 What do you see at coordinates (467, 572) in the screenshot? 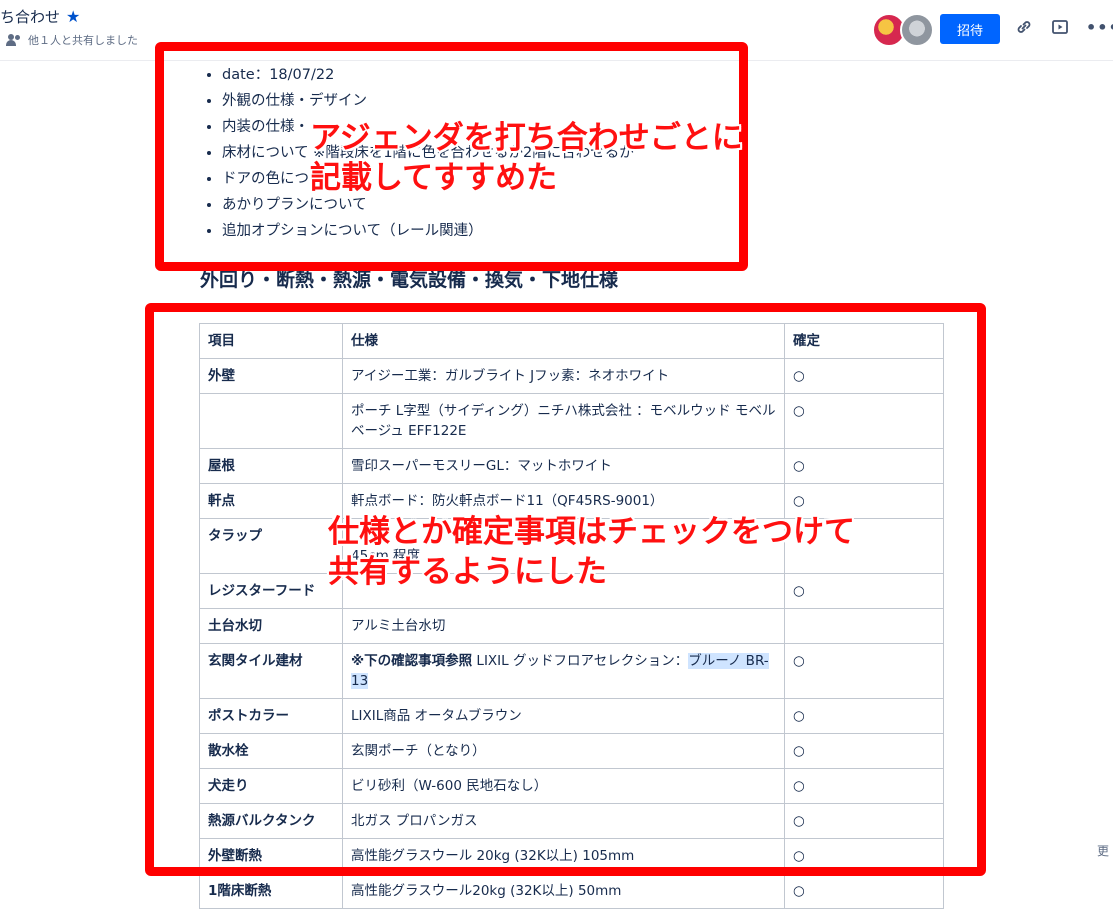
I see `annotation-line: 共有するようにした` at bounding box center [467, 572].